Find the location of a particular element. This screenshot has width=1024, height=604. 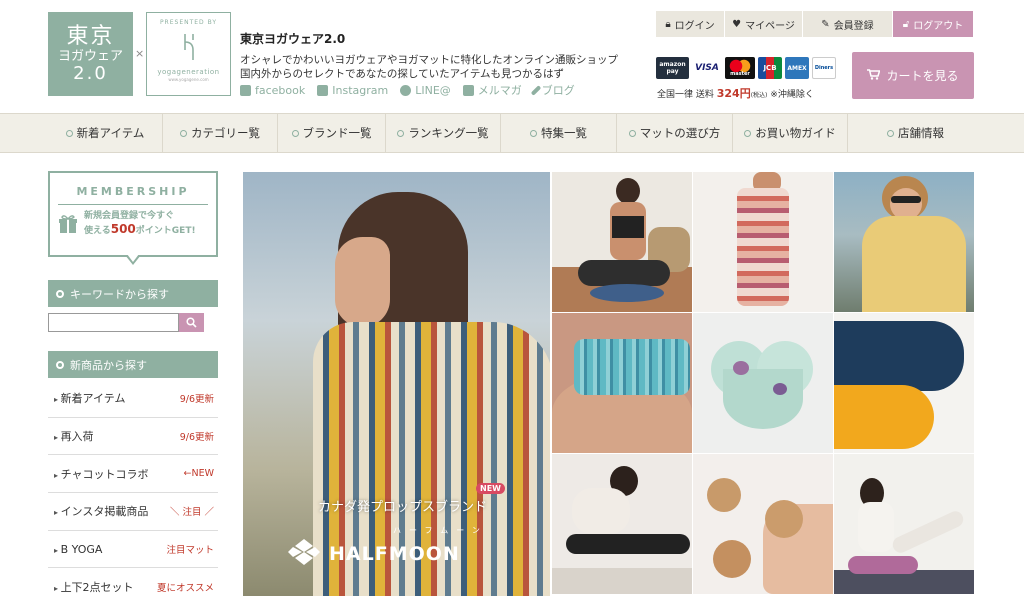

logo-line-2: ヨガウェア is located at coordinates (90, 56).